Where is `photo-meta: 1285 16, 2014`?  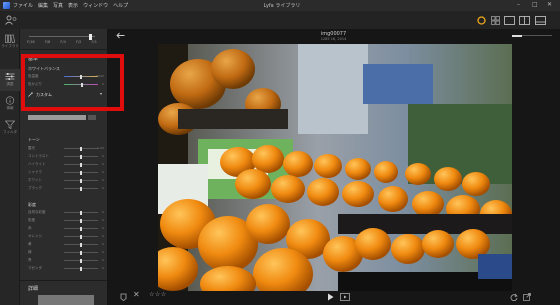 photo-meta: 1285 16, 2014 is located at coordinates (333, 39).